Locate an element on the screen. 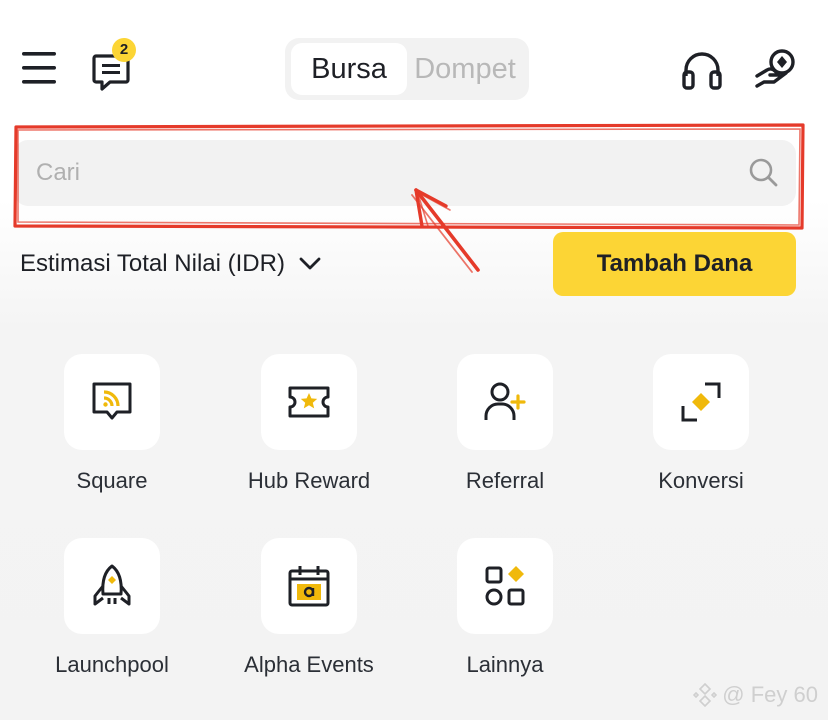  shortcut-lainnya: Lainnya is located at coordinates (505, 618).